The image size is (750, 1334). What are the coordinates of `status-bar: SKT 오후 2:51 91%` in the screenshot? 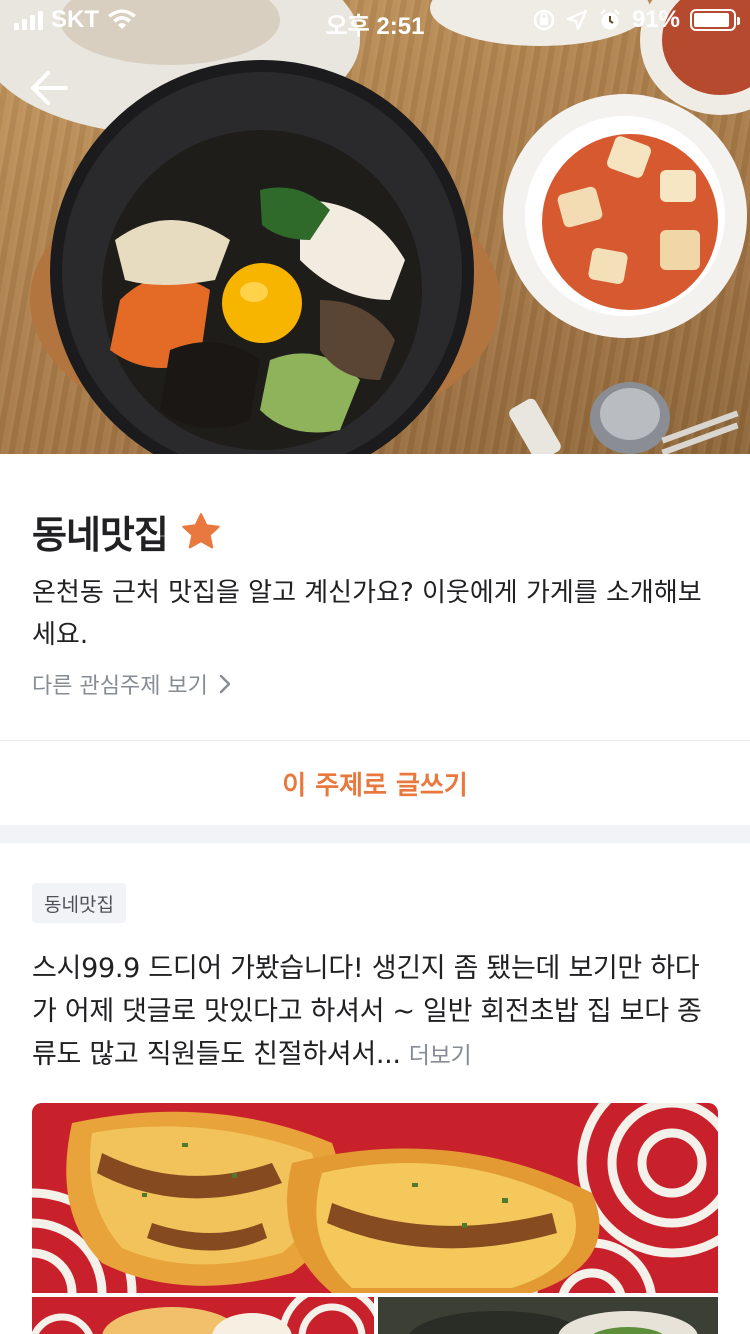 It's located at (375, 20).